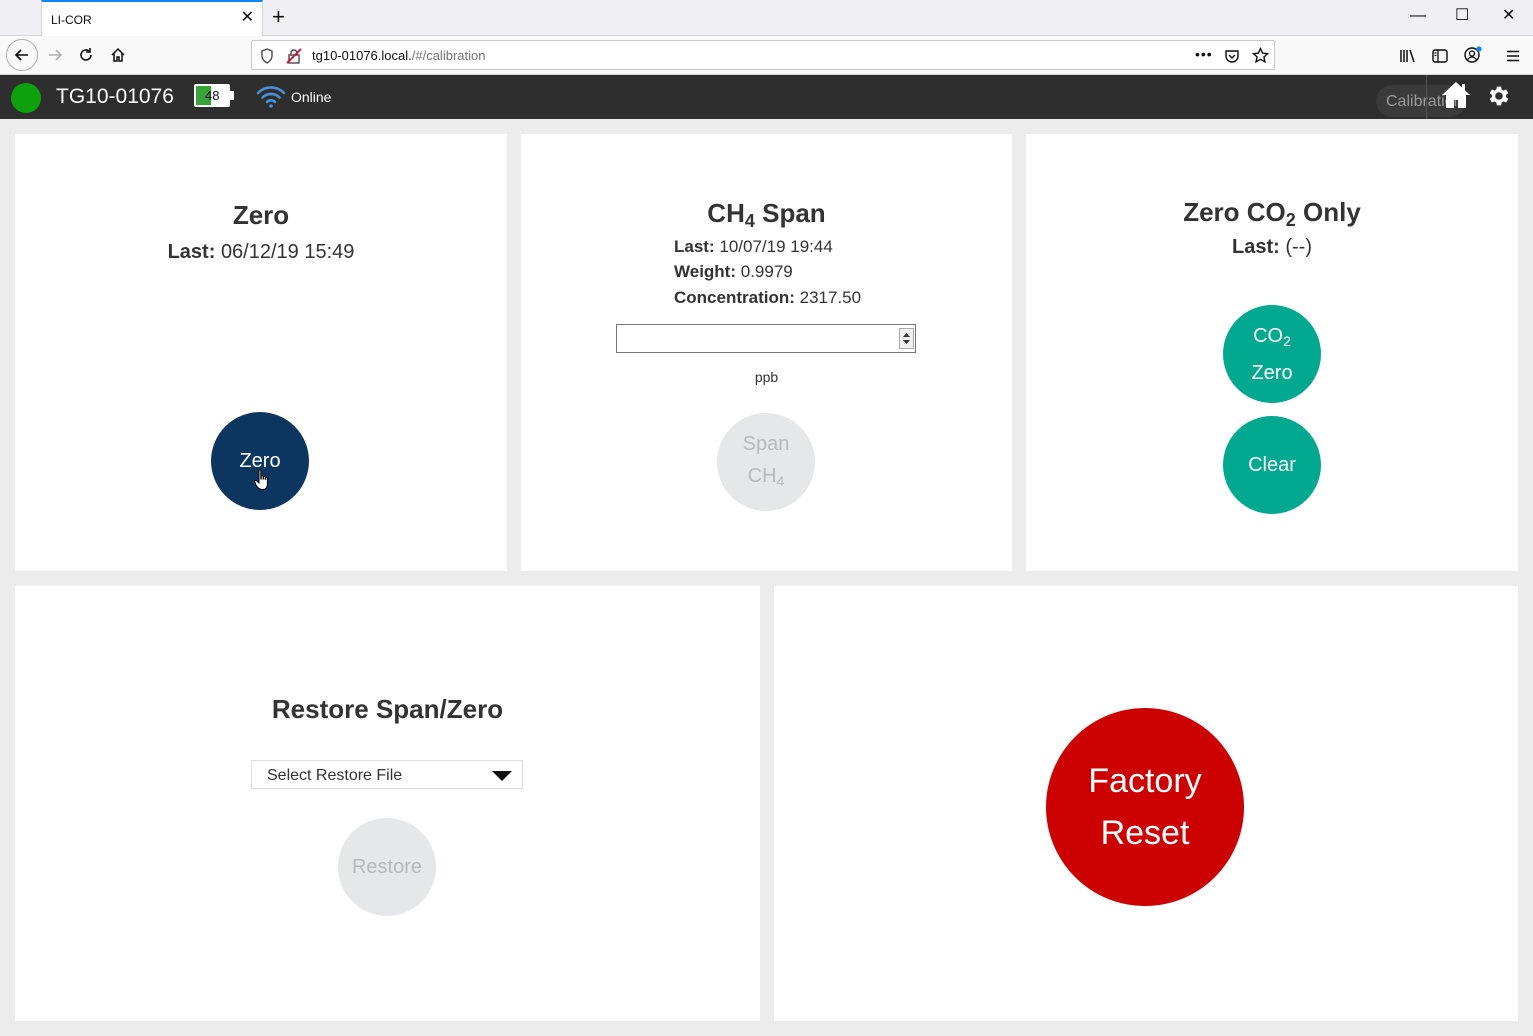 Image resolution: width=1533 pixels, height=1036 pixels. Describe the element at coordinates (1332, 212) in the screenshot. I see `co2-title-suffix: Only` at that location.